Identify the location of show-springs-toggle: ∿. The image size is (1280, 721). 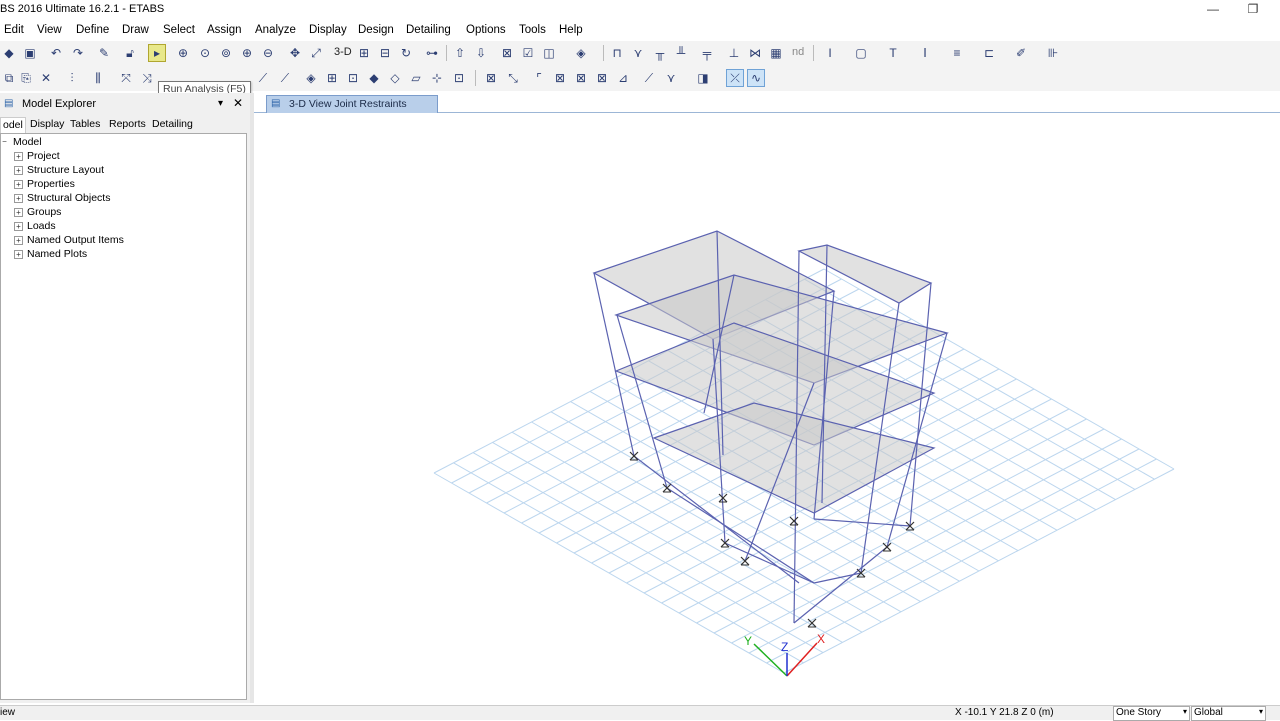
(756, 78).